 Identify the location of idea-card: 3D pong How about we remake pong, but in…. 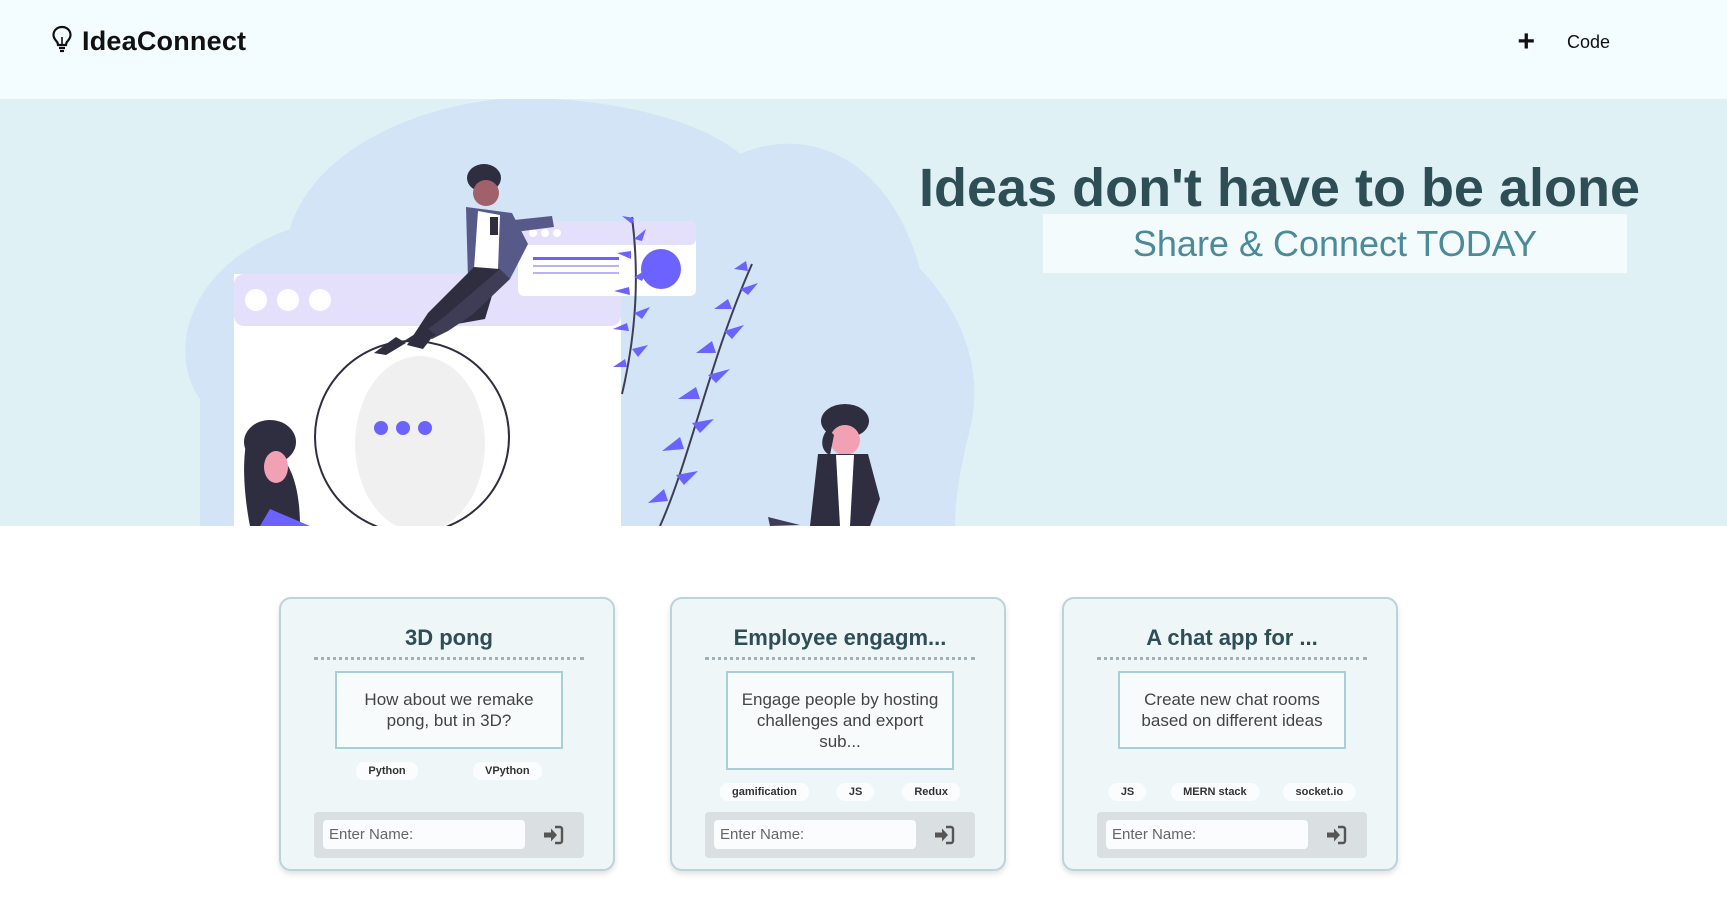
(447, 734).